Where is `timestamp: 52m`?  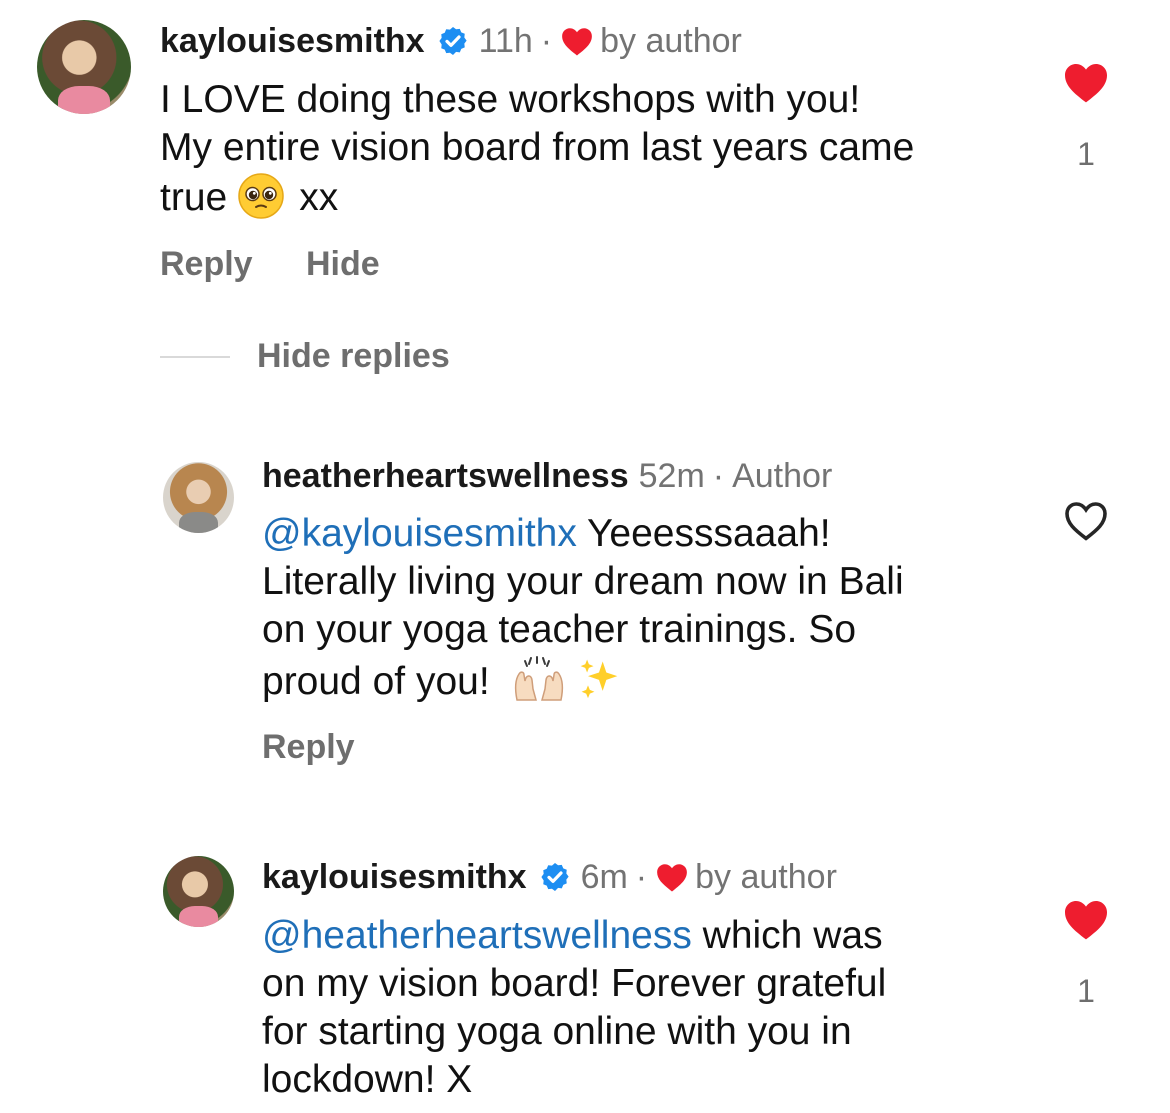
timestamp: 52m is located at coordinates (671, 476).